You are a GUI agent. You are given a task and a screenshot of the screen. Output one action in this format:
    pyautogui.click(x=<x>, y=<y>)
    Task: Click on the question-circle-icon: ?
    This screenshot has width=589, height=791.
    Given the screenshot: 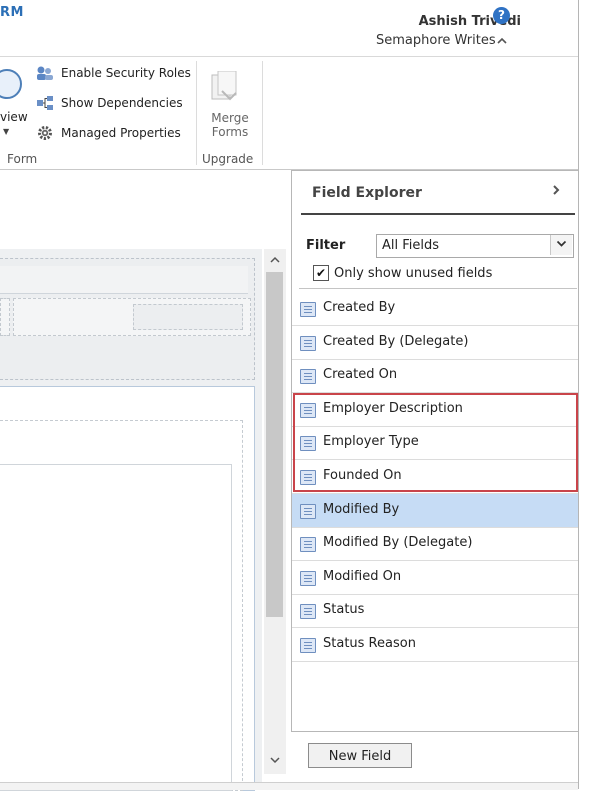 What is the action you would take?
    pyautogui.click(x=501, y=15)
    